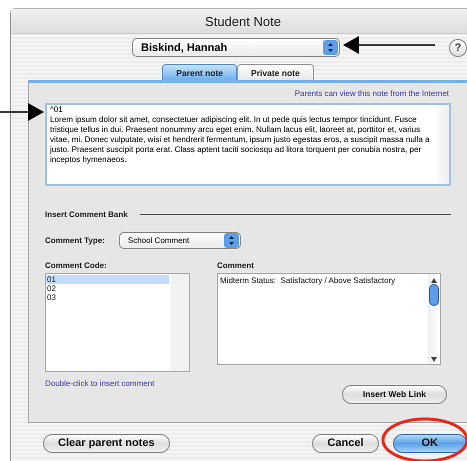 Image resolution: width=467 pixels, height=461 pixels. I want to click on web-link-button: Insert Web Link, so click(394, 394).